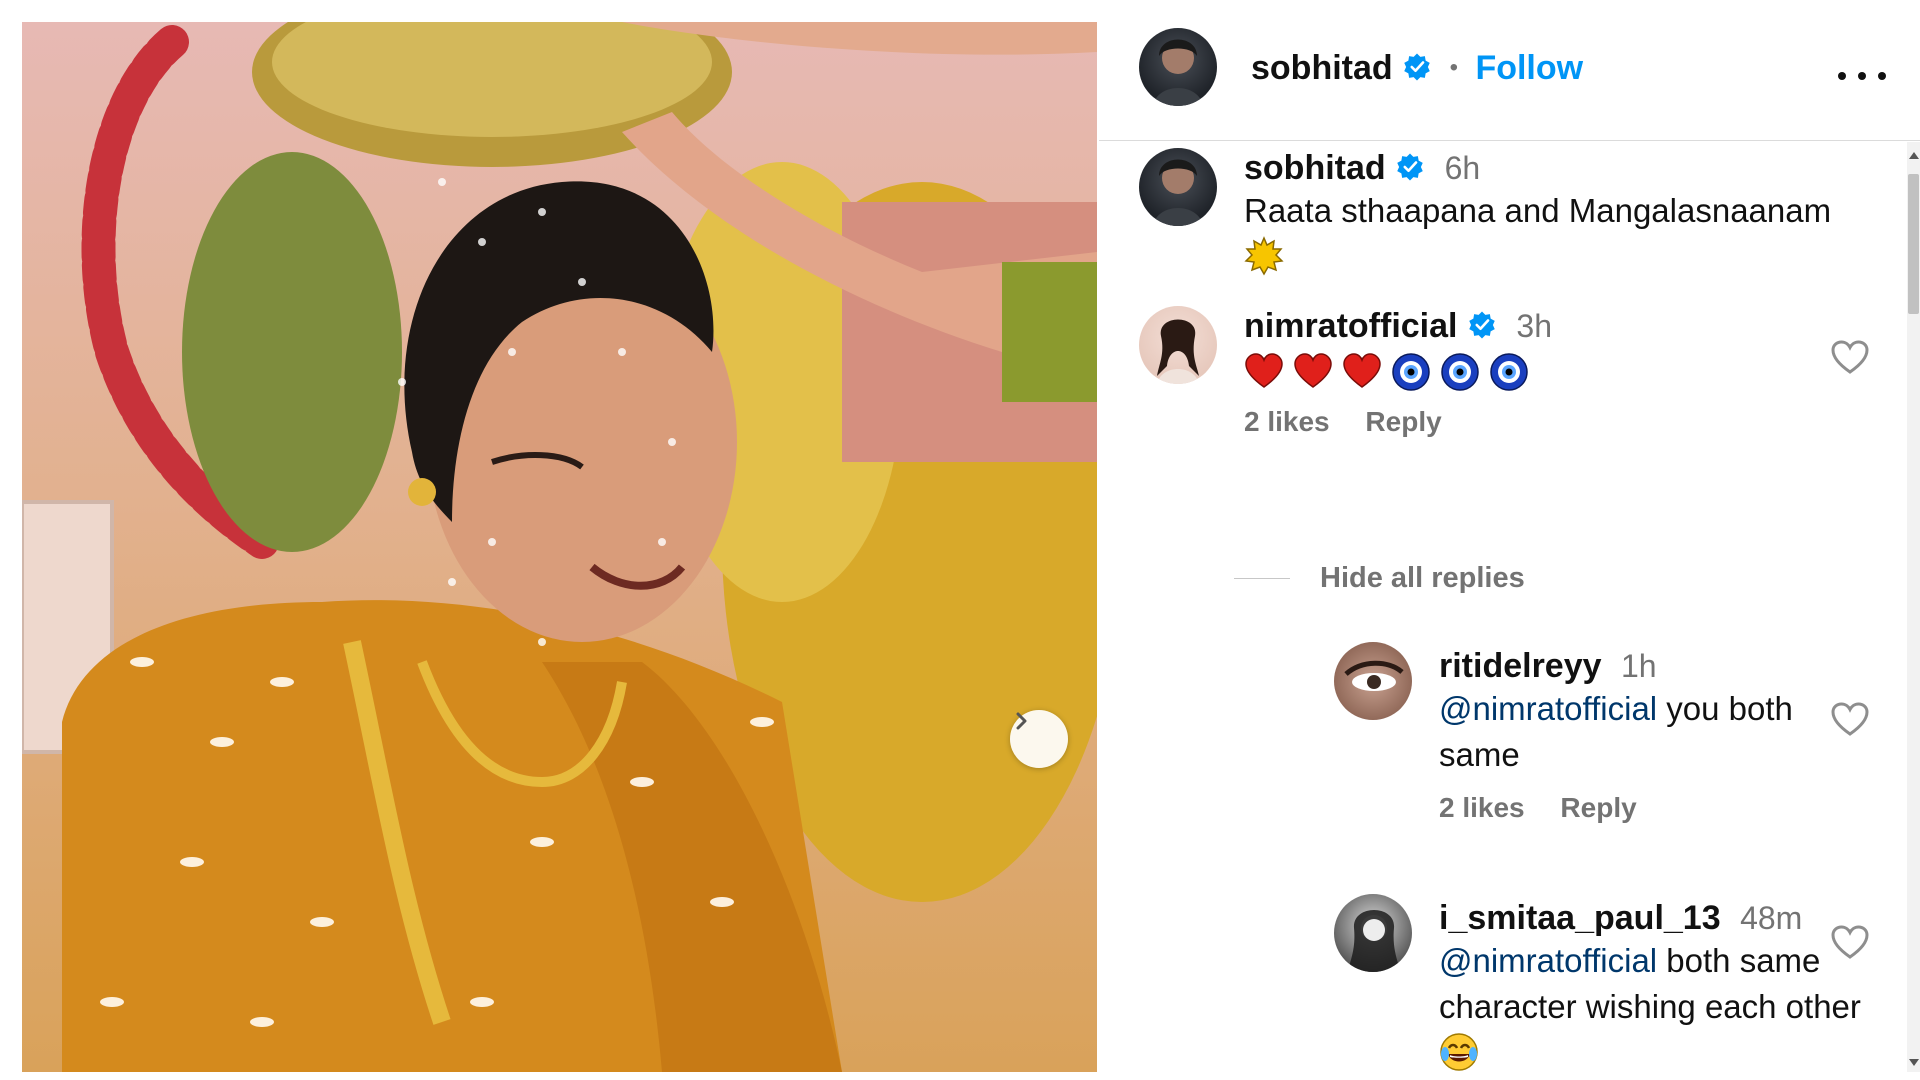 The image size is (1920, 1080). What do you see at coordinates (1913, 244) in the screenshot?
I see `scroll-thumb` at bounding box center [1913, 244].